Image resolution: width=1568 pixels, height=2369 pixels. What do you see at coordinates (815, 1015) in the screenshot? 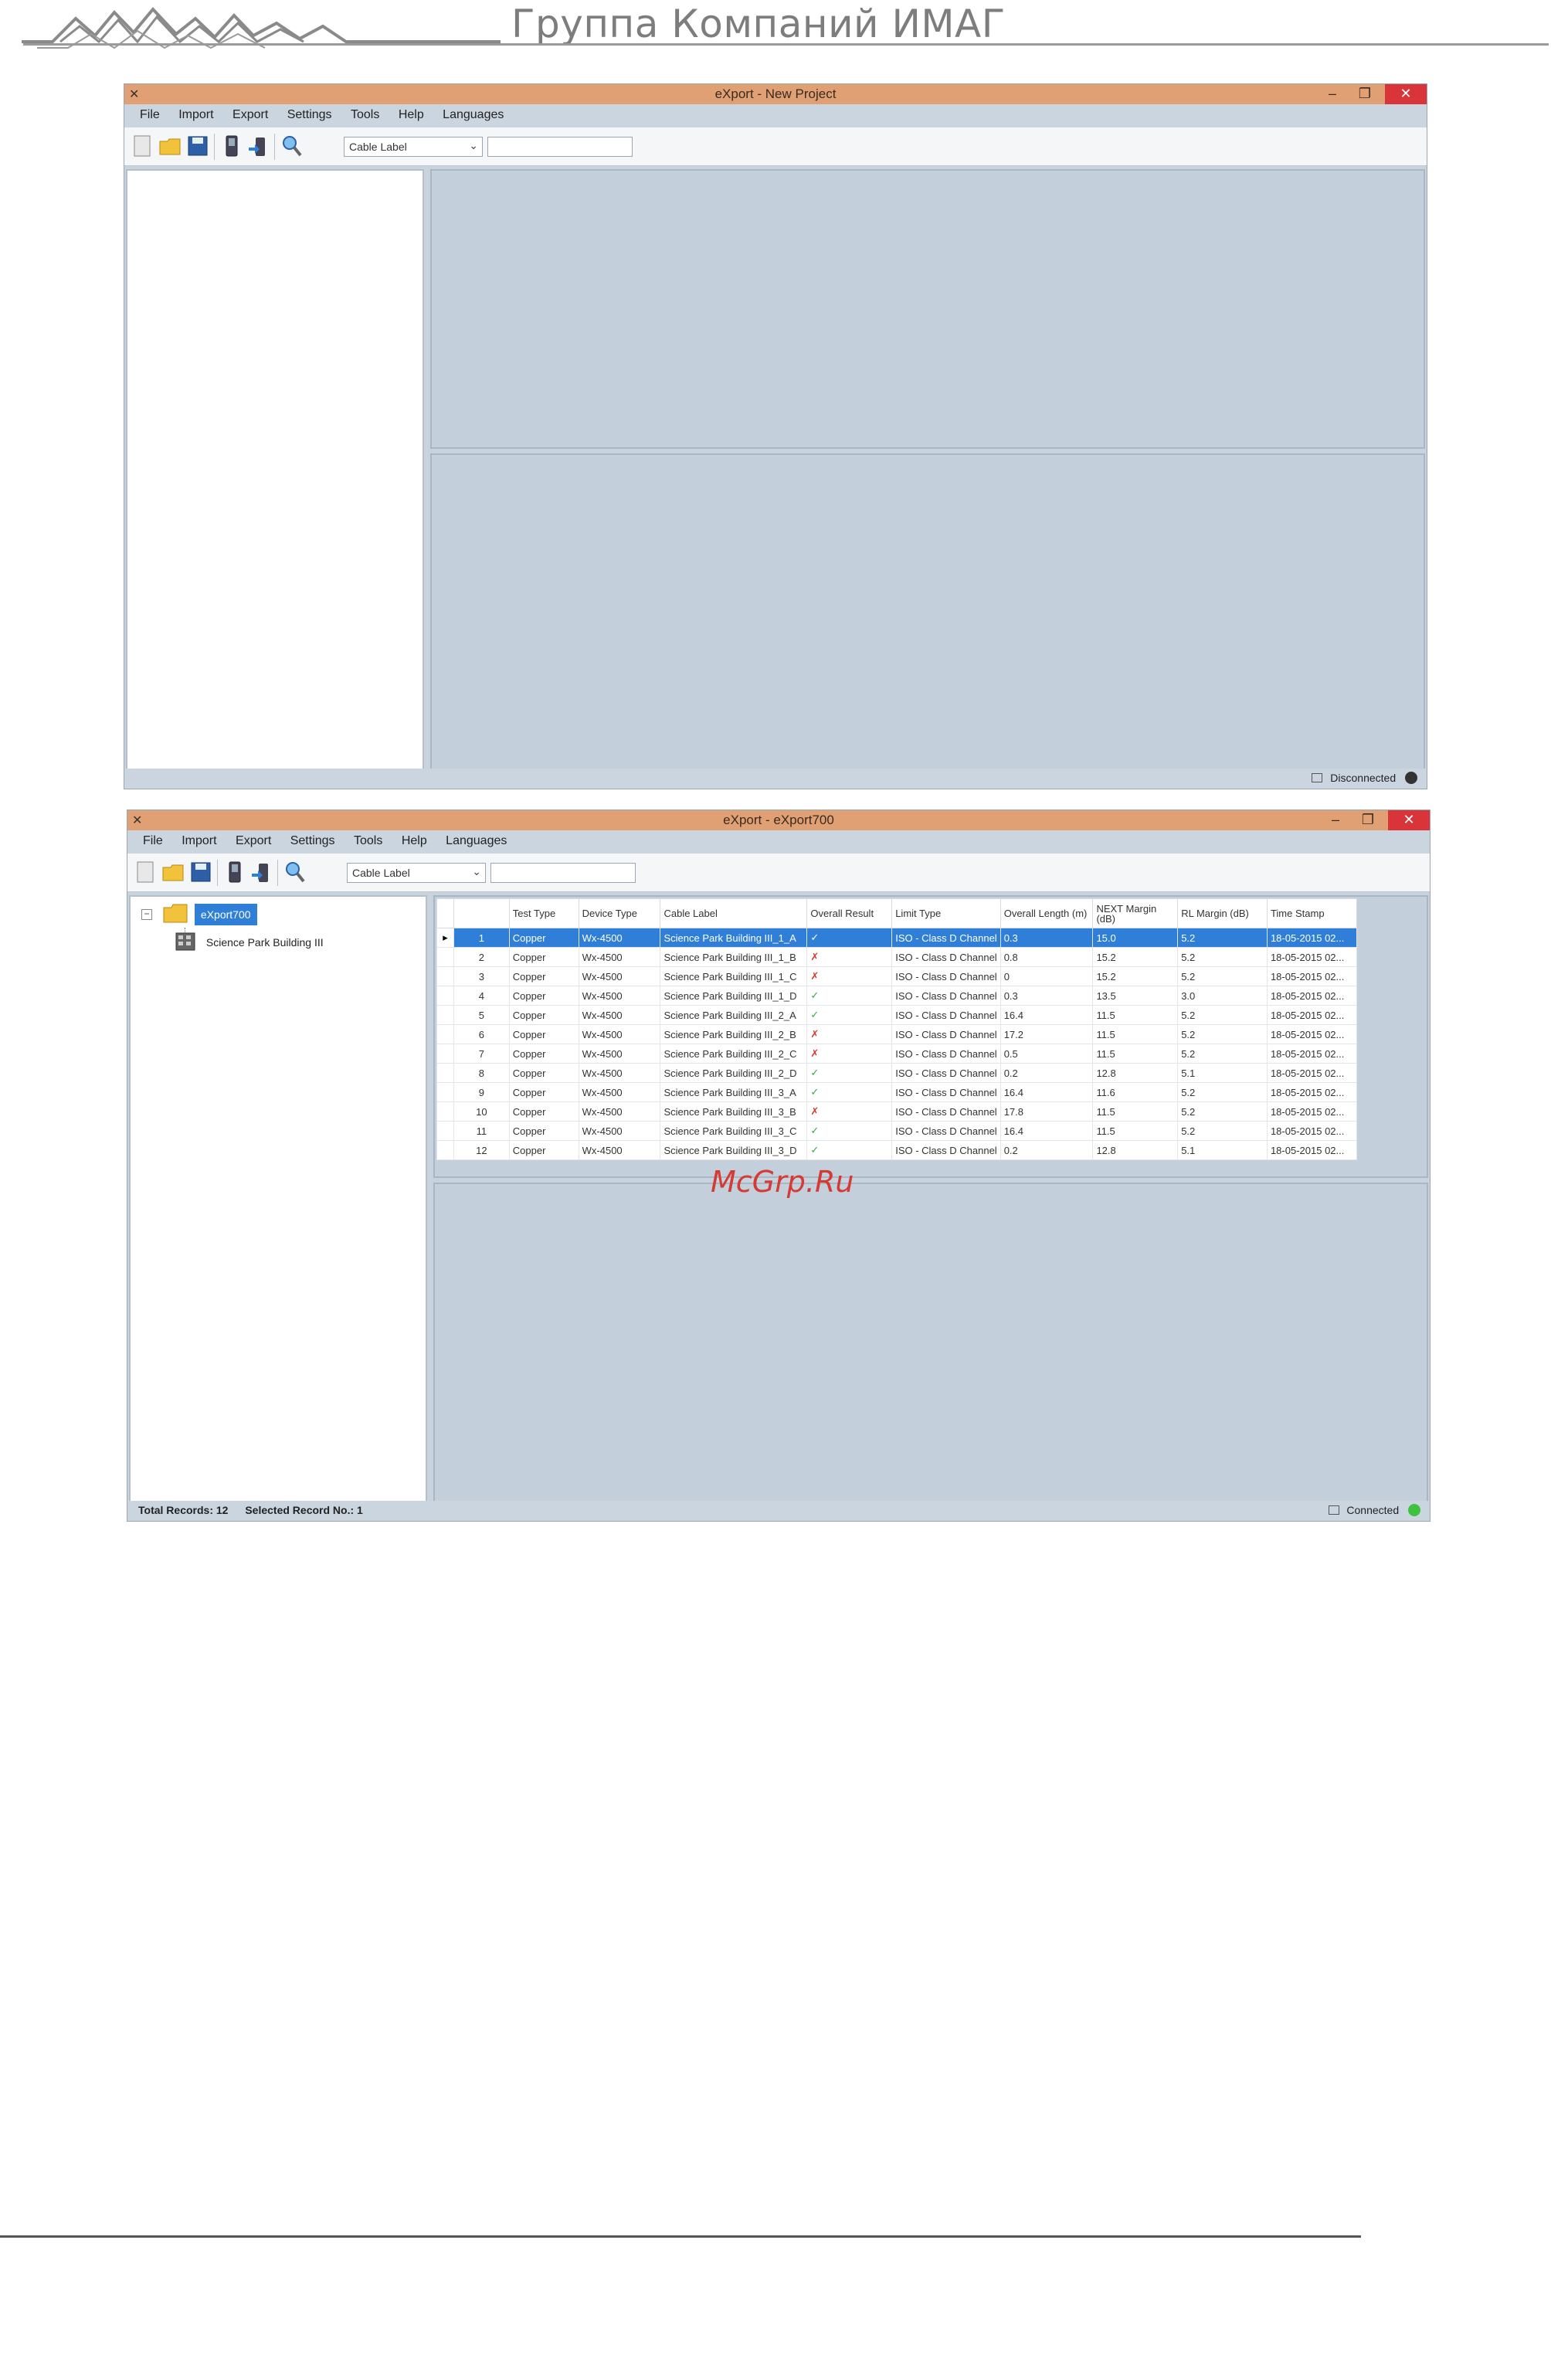
I see `pass-check-icon: ✓` at bounding box center [815, 1015].